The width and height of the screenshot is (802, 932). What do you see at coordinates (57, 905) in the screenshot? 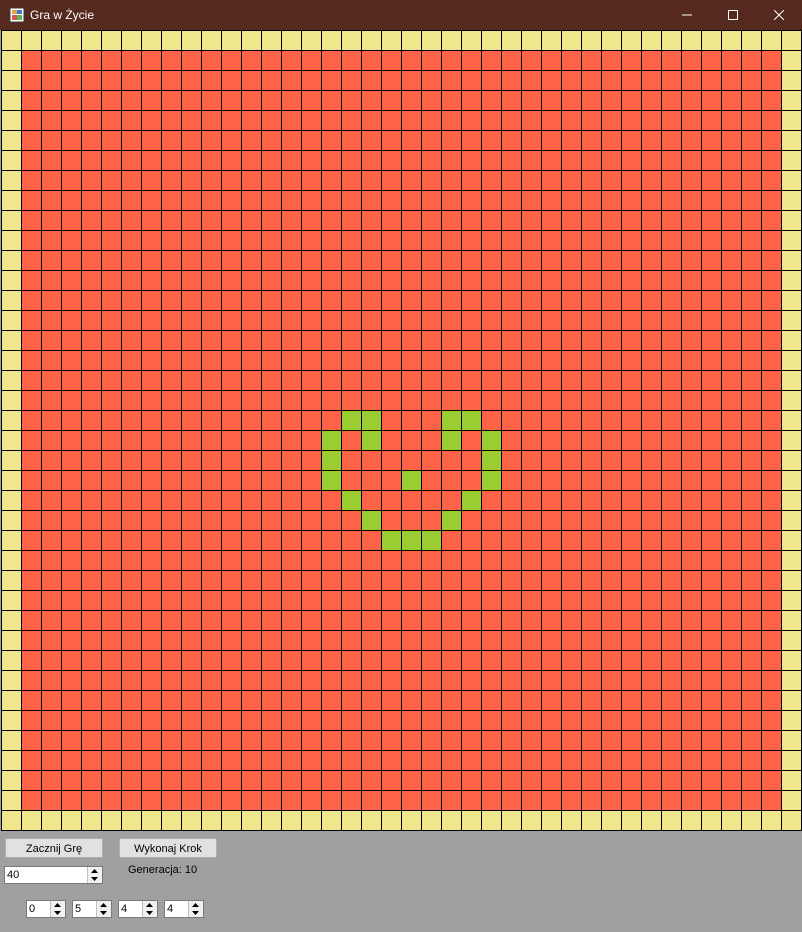
I see `arrow-up-icon` at bounding box center [57, 905].